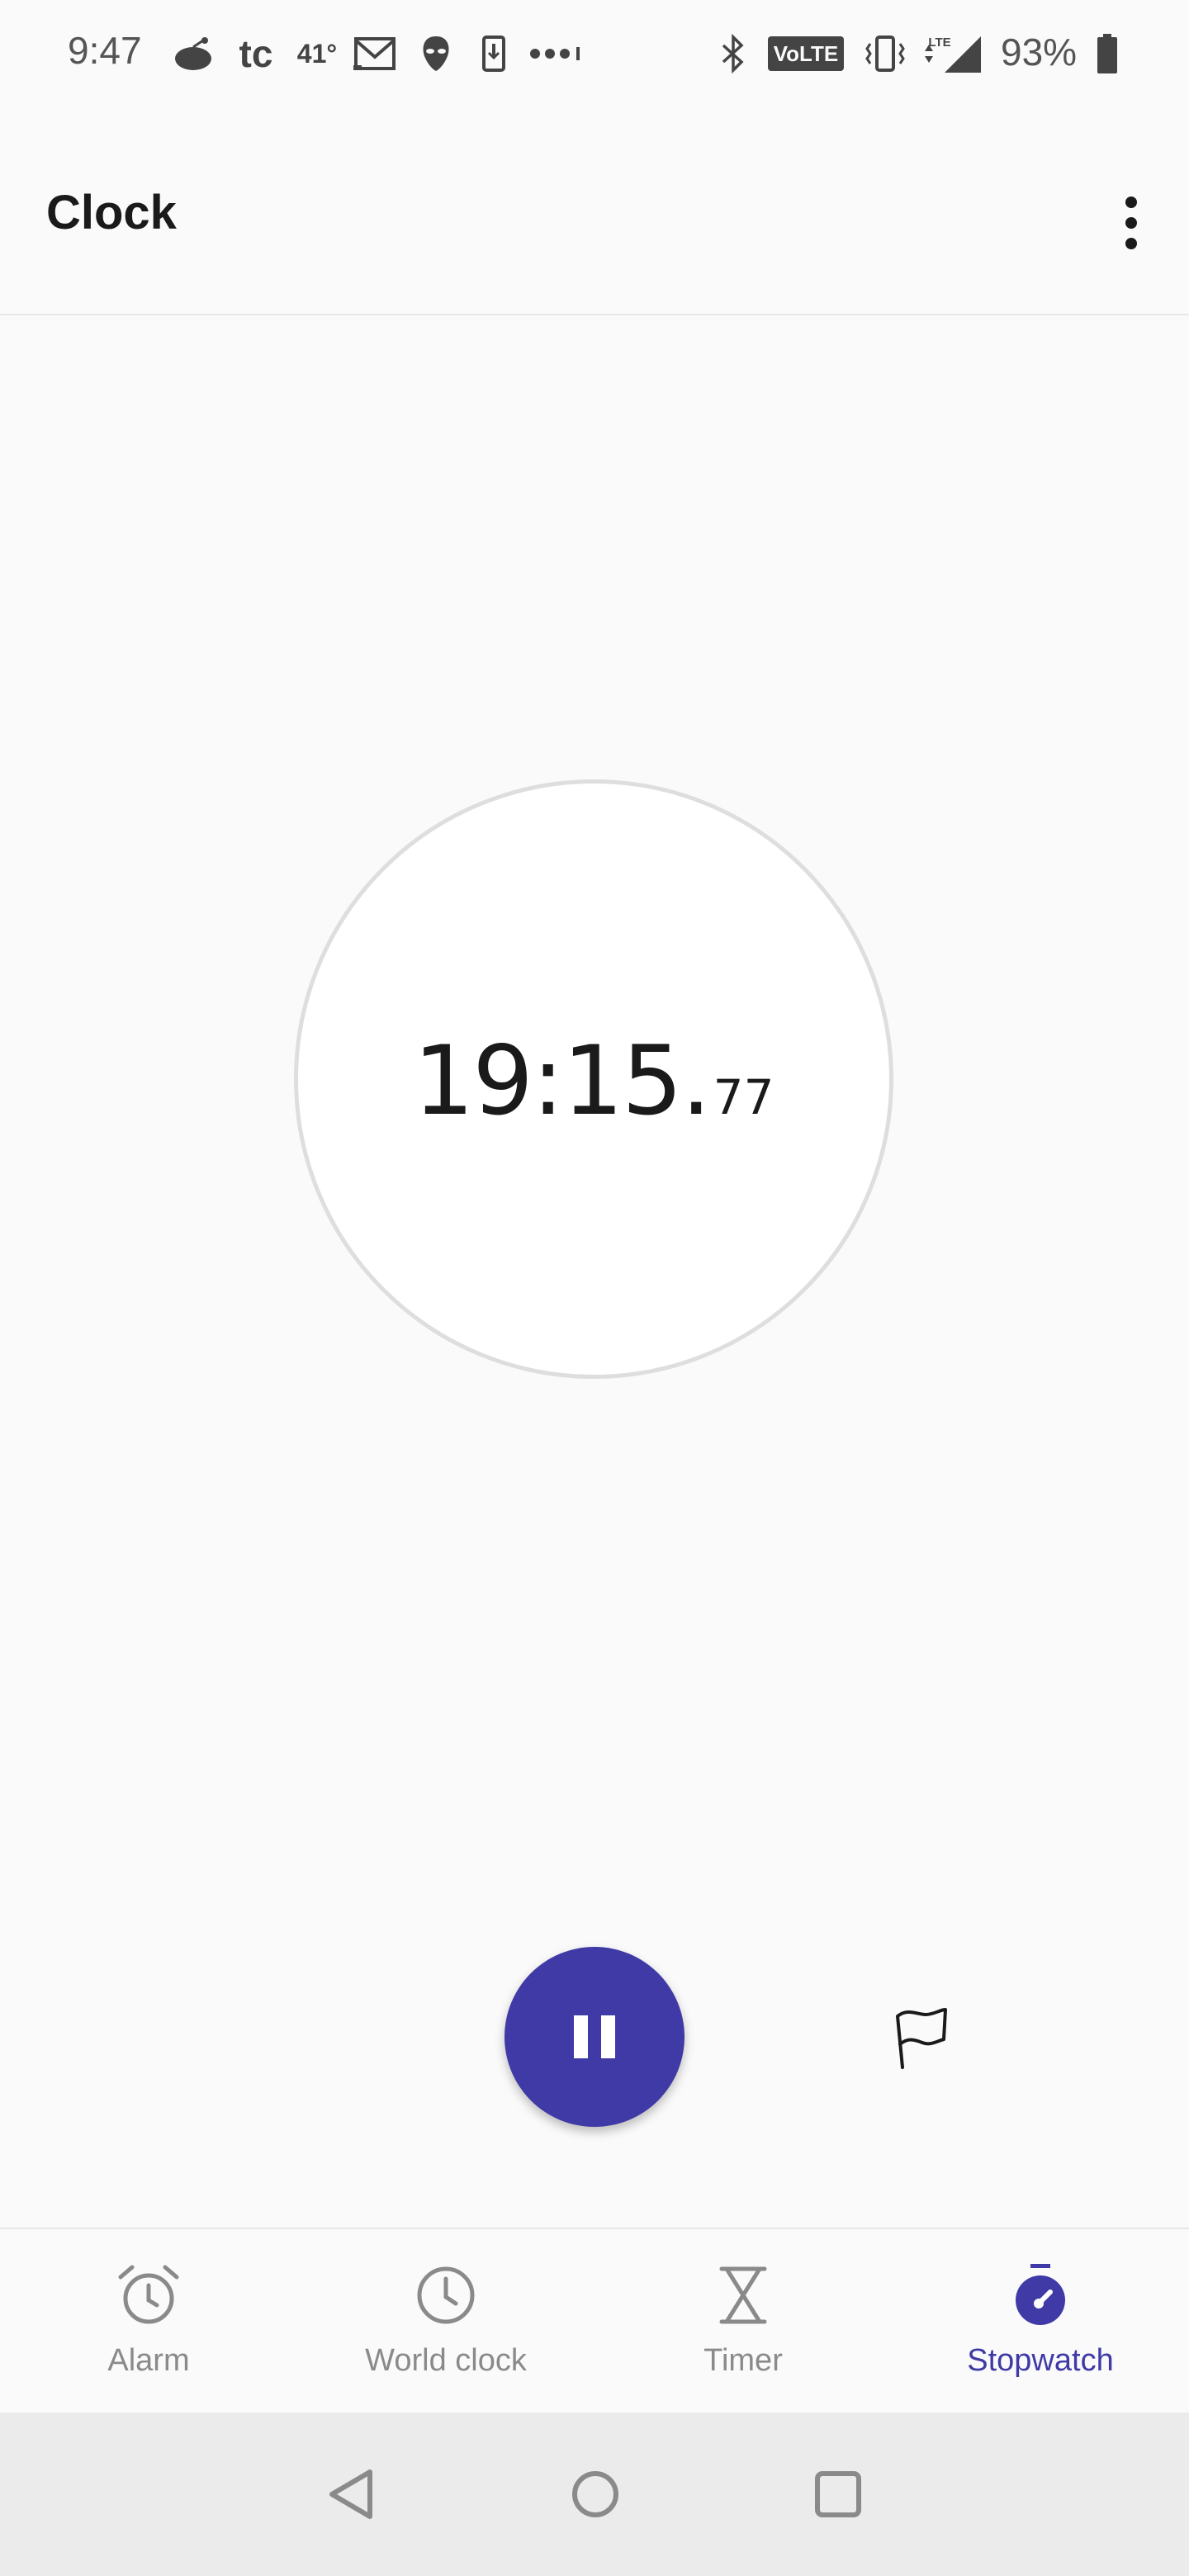  I want to click on gmail-icon, so click(375, 53).